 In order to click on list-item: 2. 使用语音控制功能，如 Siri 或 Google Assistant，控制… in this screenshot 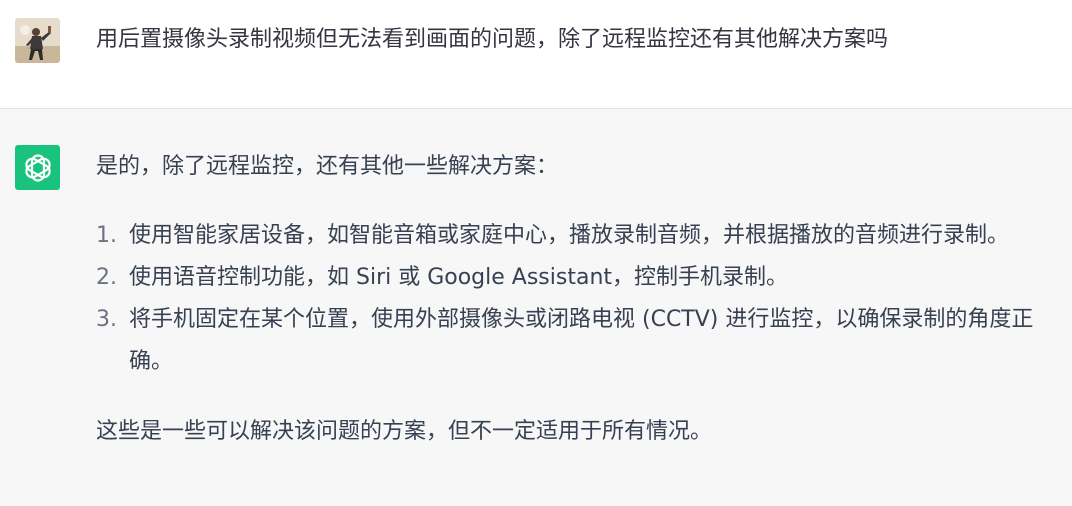, I will do `click(579, 278)`.